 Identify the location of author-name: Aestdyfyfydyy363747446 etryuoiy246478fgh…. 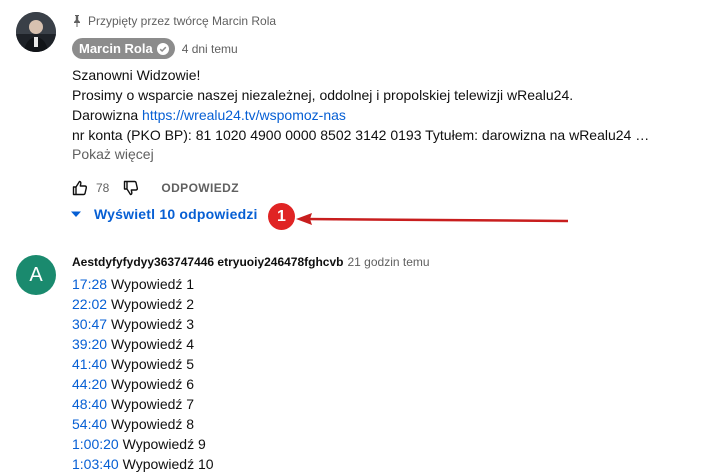
(208, 262).